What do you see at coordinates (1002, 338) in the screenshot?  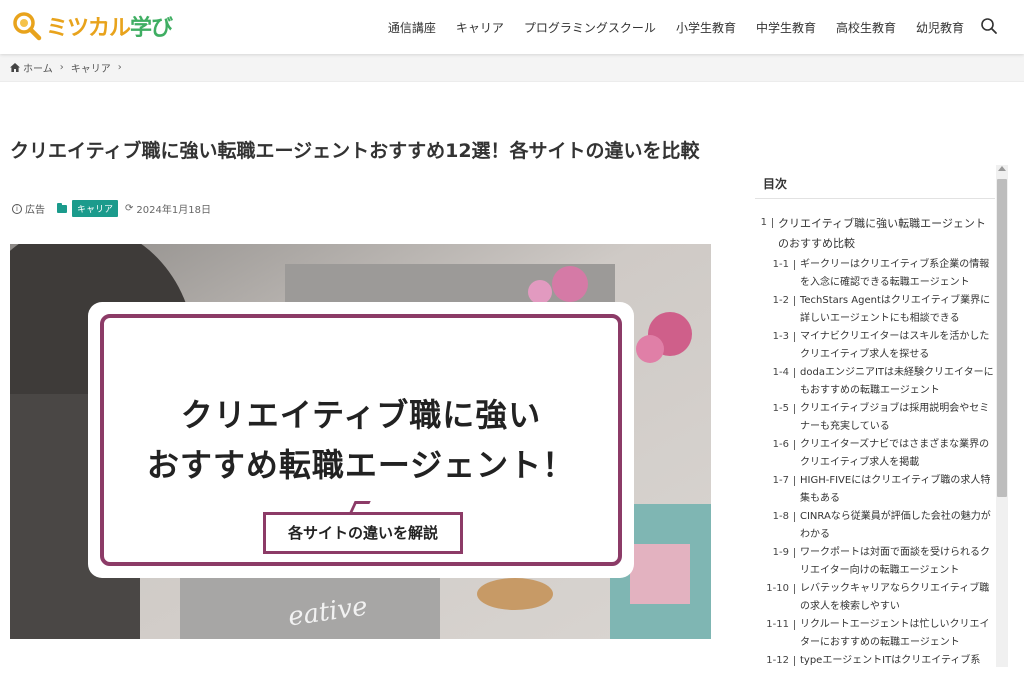 I see `toc-scroll-thumb` at bounding box center [1002, 338].